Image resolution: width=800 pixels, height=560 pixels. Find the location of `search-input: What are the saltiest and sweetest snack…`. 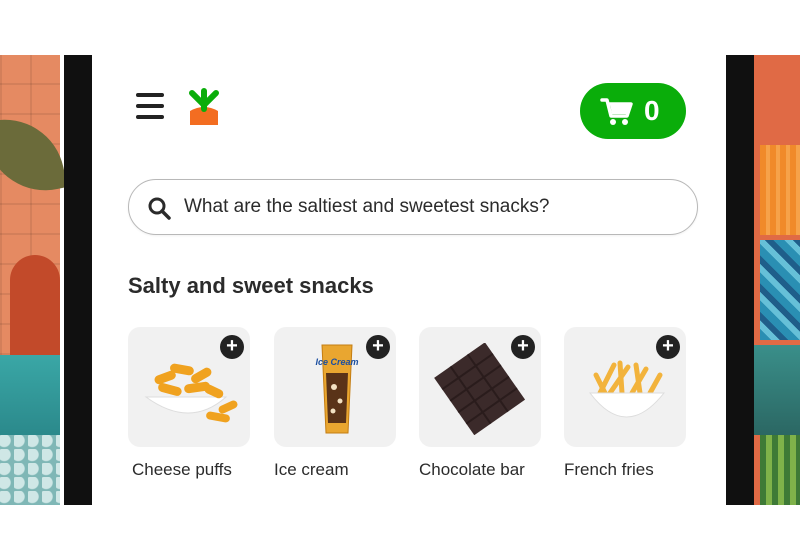

search-input: What are the saltiest and sweetest snack… is located at coordinates (413, 207).